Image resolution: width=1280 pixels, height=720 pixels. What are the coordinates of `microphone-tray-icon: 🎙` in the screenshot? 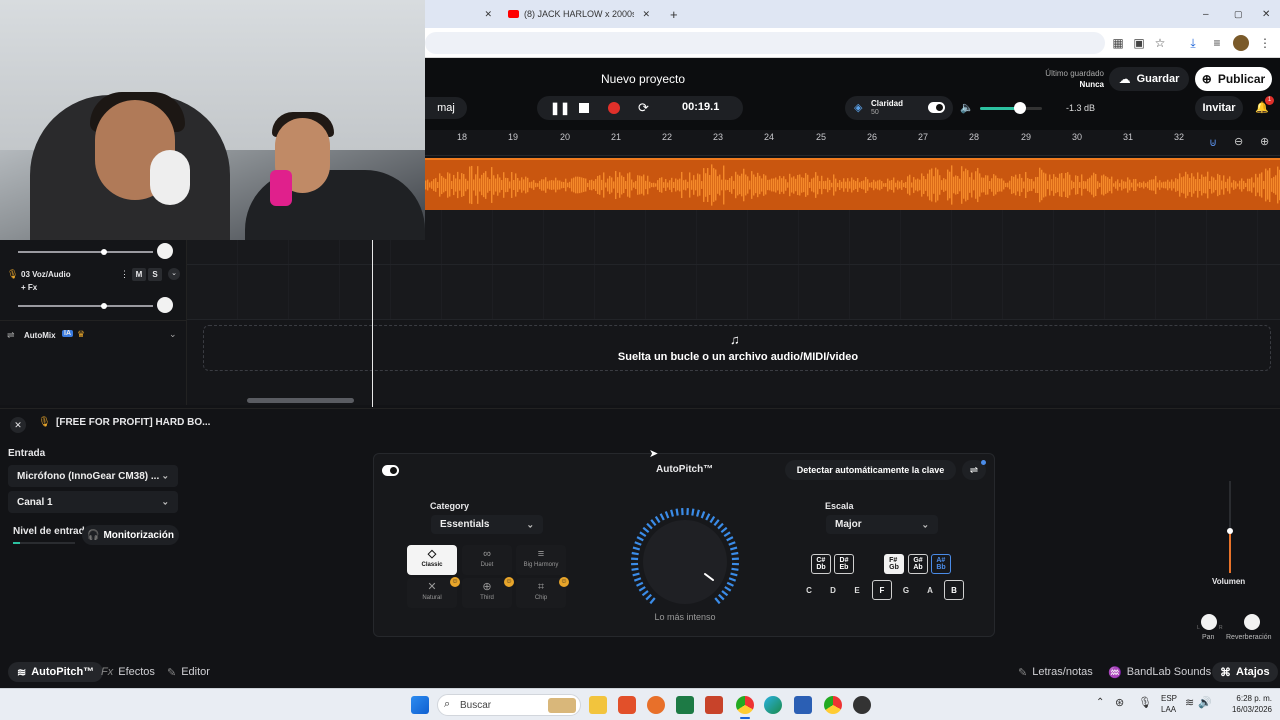 It's located at (1145, 702).